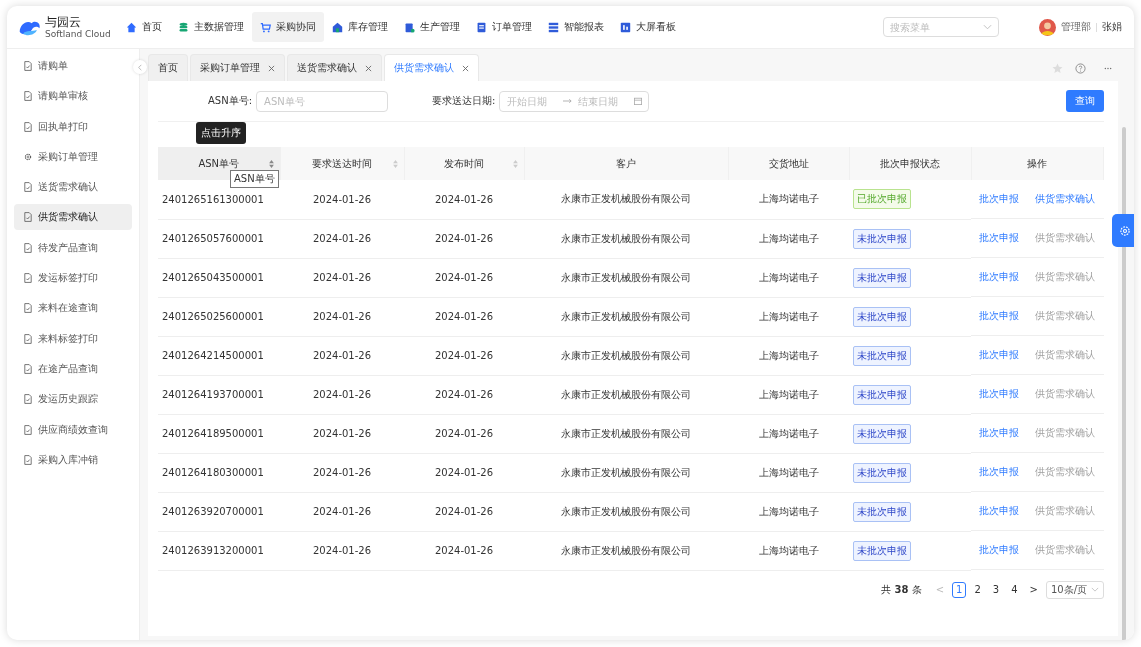 The width and height of the screenshot is (1141, 647). I want to click on logo-name: 与园云, so click(63, 22).